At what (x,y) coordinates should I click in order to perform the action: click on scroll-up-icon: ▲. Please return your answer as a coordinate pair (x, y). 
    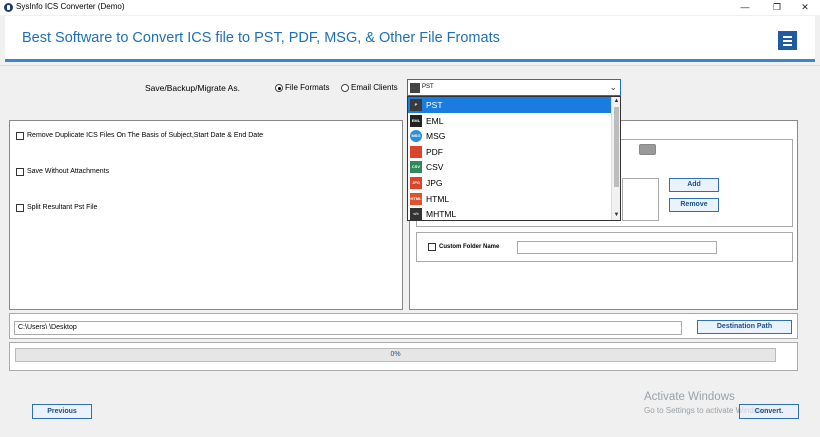
    Looking at the image, I should click on (616, 101).